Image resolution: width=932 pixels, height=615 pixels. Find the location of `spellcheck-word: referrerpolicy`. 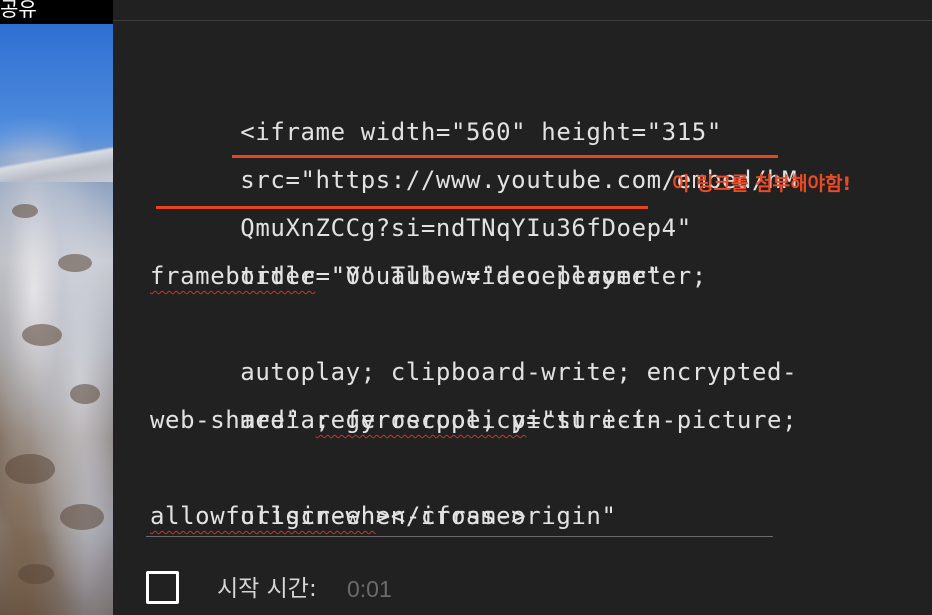

spellcheck-word: referrerpolicy is located at coordinates (421, 420).